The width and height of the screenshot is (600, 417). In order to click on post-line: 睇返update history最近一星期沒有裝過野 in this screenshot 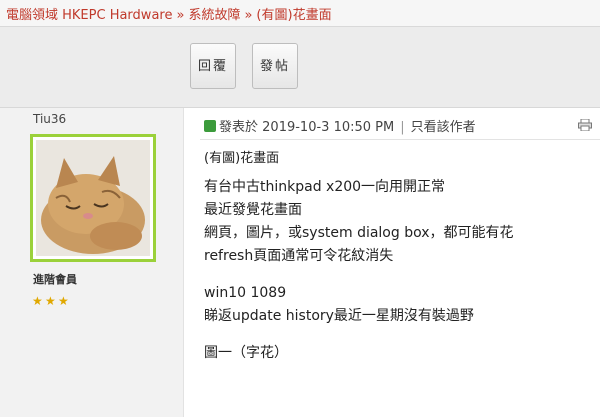, I will do `click(339, 316)`.